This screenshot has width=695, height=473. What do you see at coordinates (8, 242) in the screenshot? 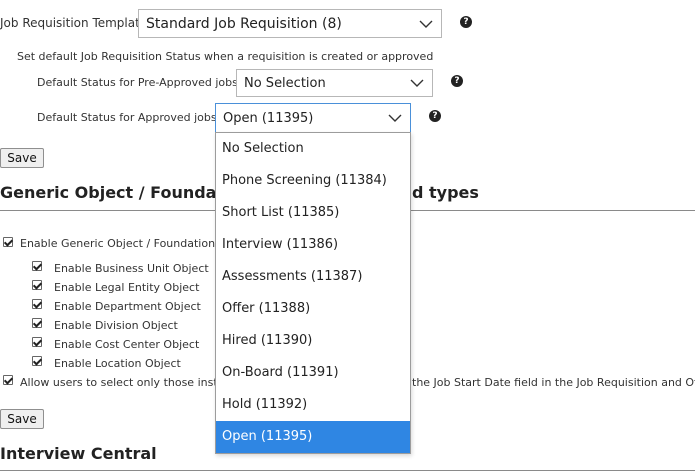
I see `enable-generic-checkbox` at bounding box center [8, 242].